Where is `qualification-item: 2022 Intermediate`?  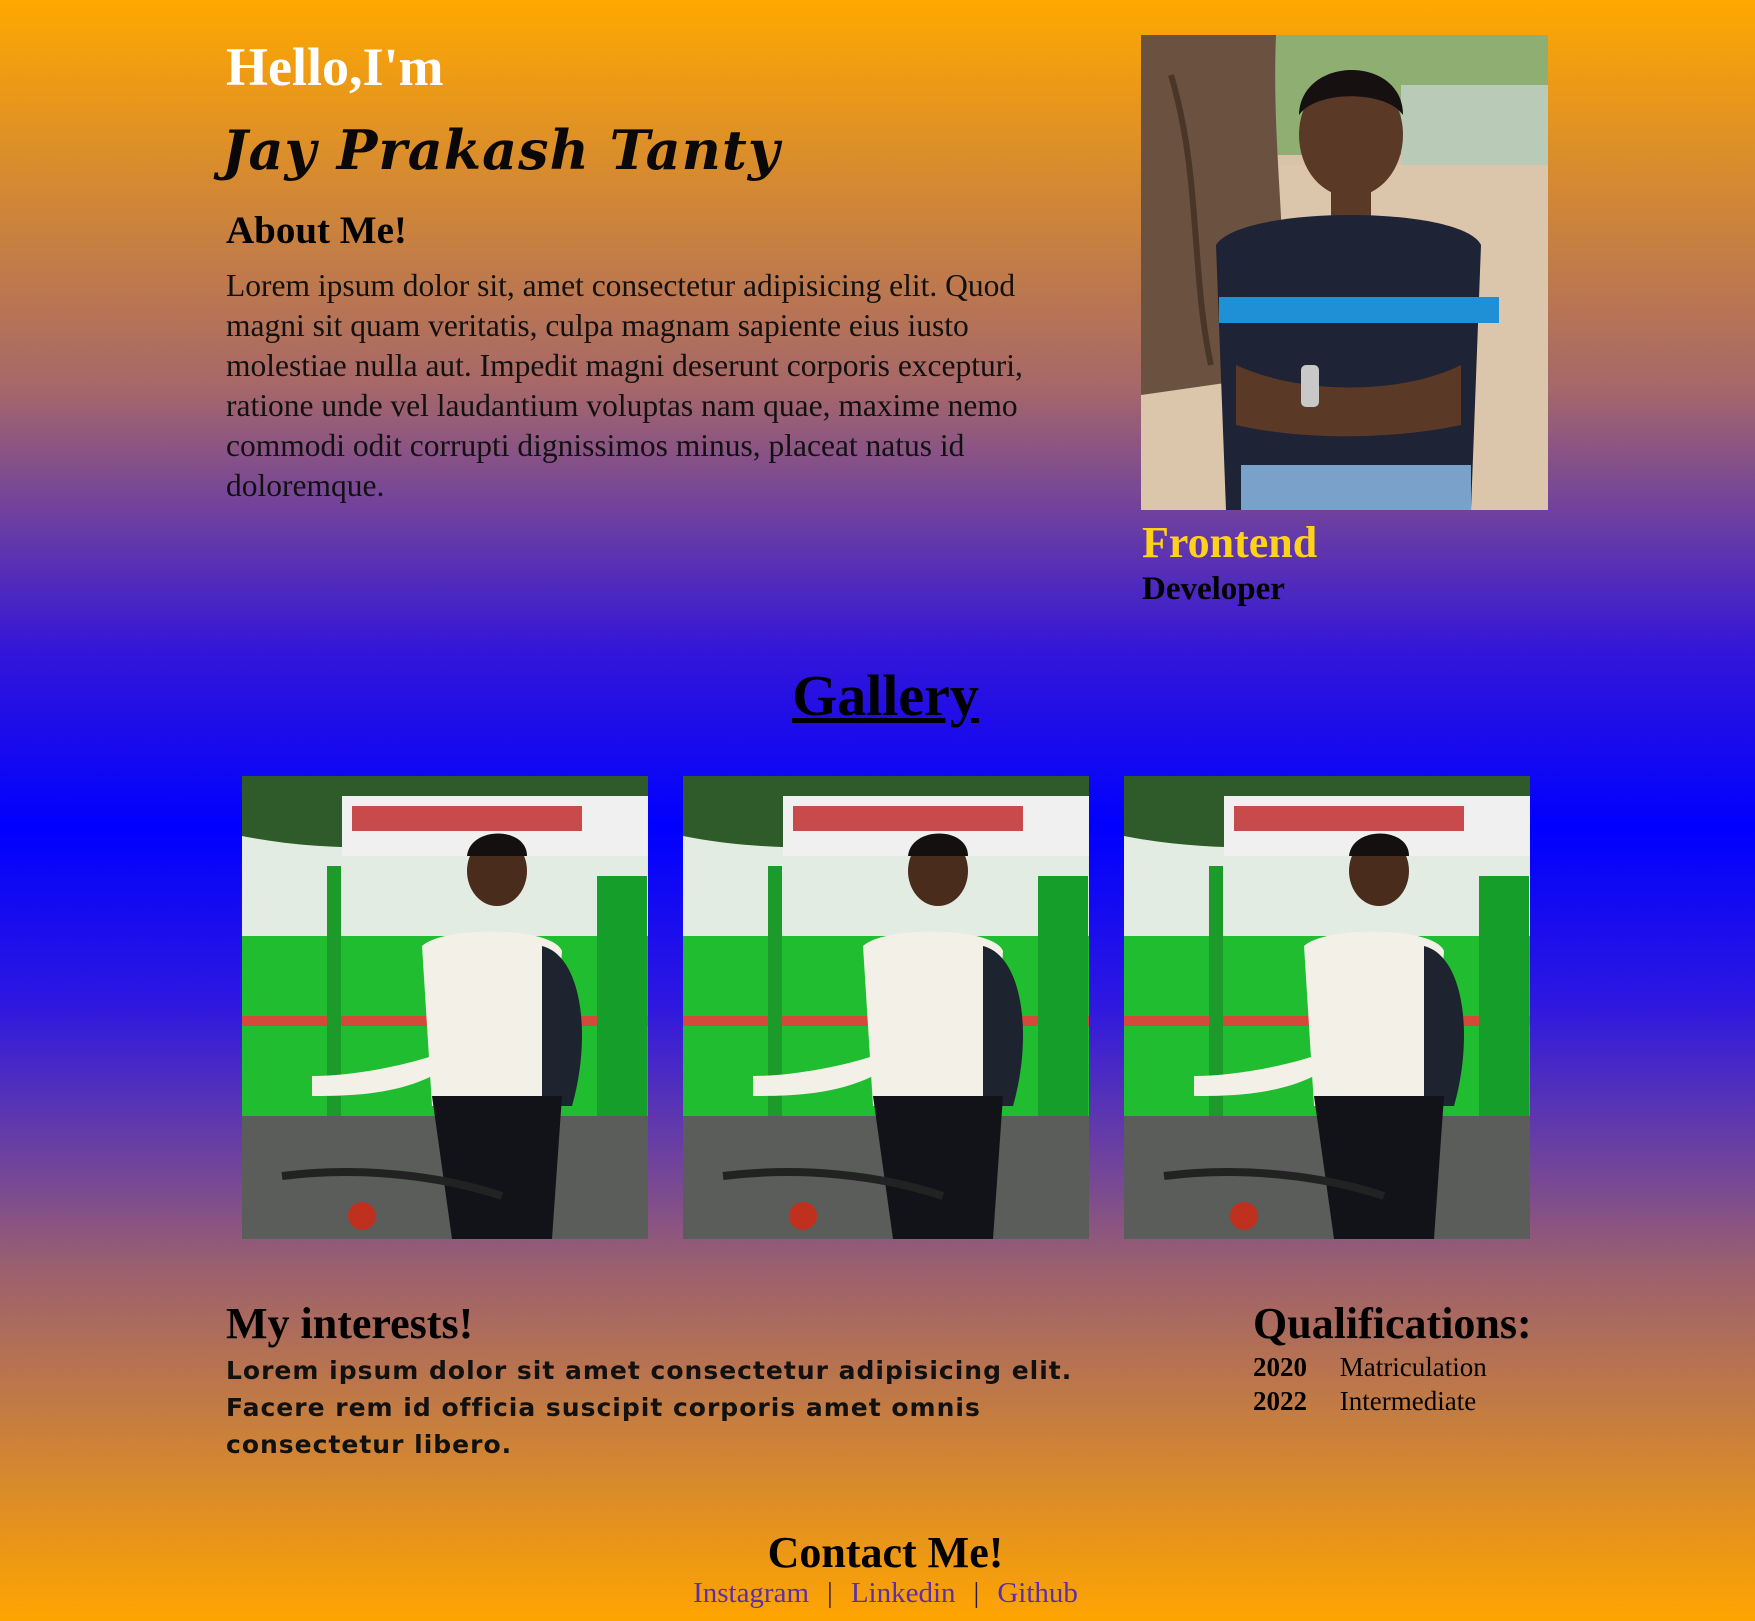 qualification-item: 2022 Intermediate is located at coordinates (1370, 1401).